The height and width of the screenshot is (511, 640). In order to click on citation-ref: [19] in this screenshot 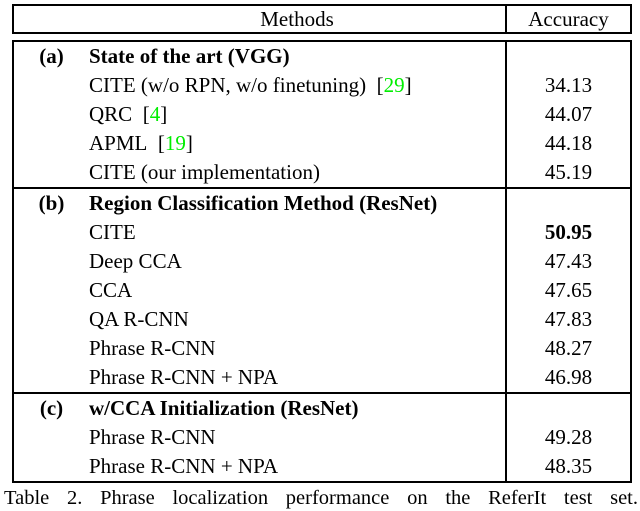, I will do `click(175, 143)`.